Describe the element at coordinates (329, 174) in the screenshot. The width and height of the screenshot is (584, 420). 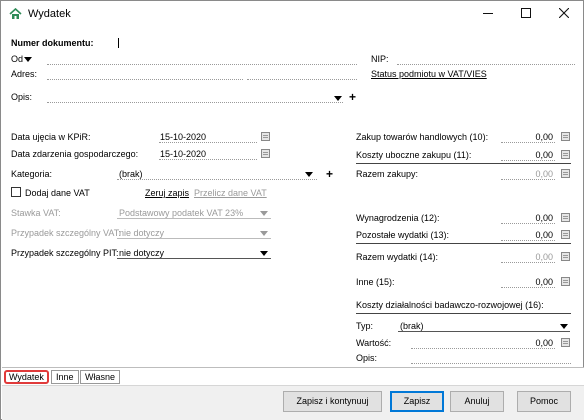
I see `kategoria-add-button: +` at that location.